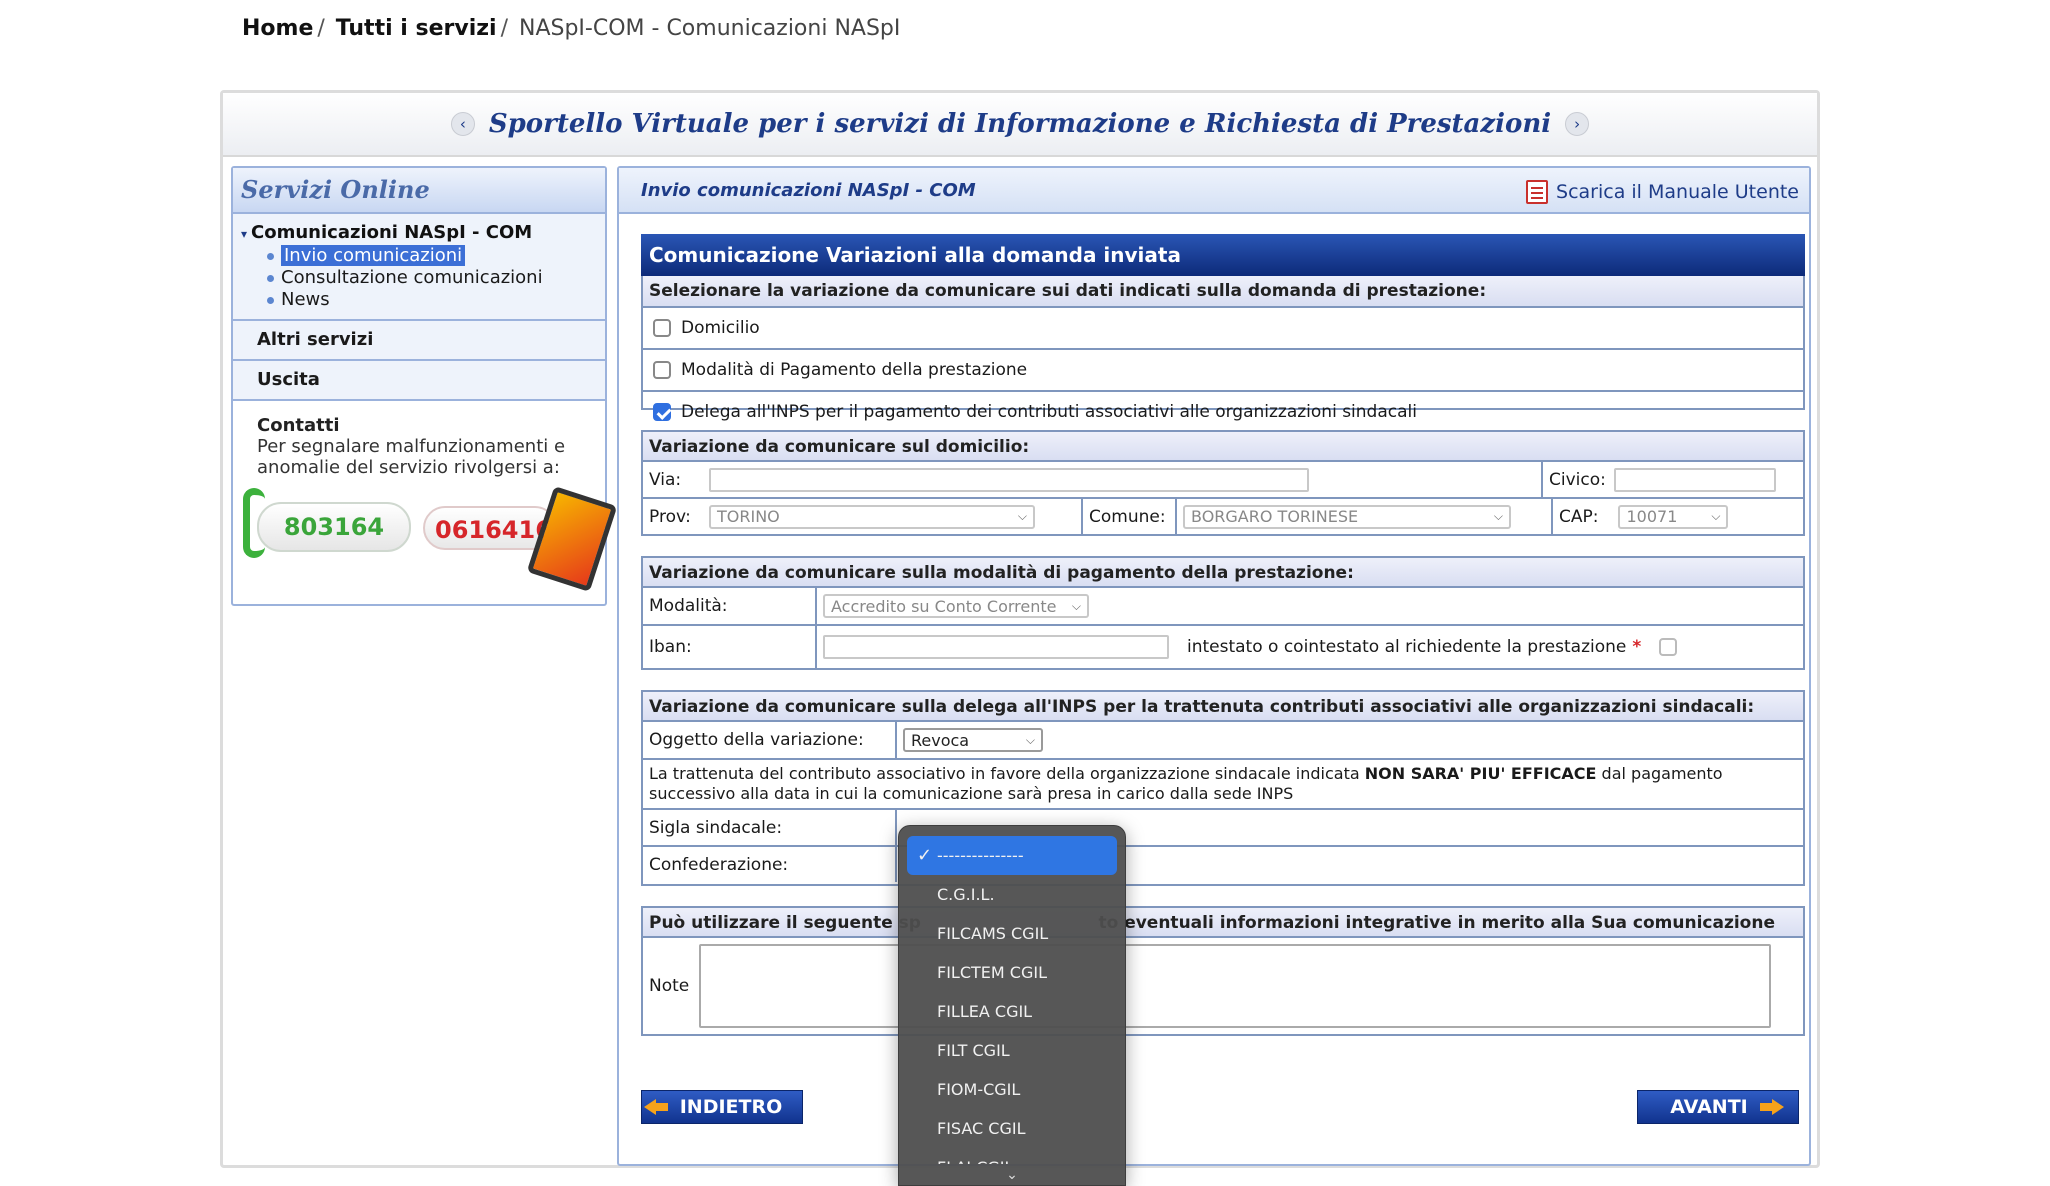 Image resolution: width=2050 pixels, height=1186 pixels. Describe the element at coordinates (1709, 1107) in the screenshot. I see `next-label: AVANTI` at that location.